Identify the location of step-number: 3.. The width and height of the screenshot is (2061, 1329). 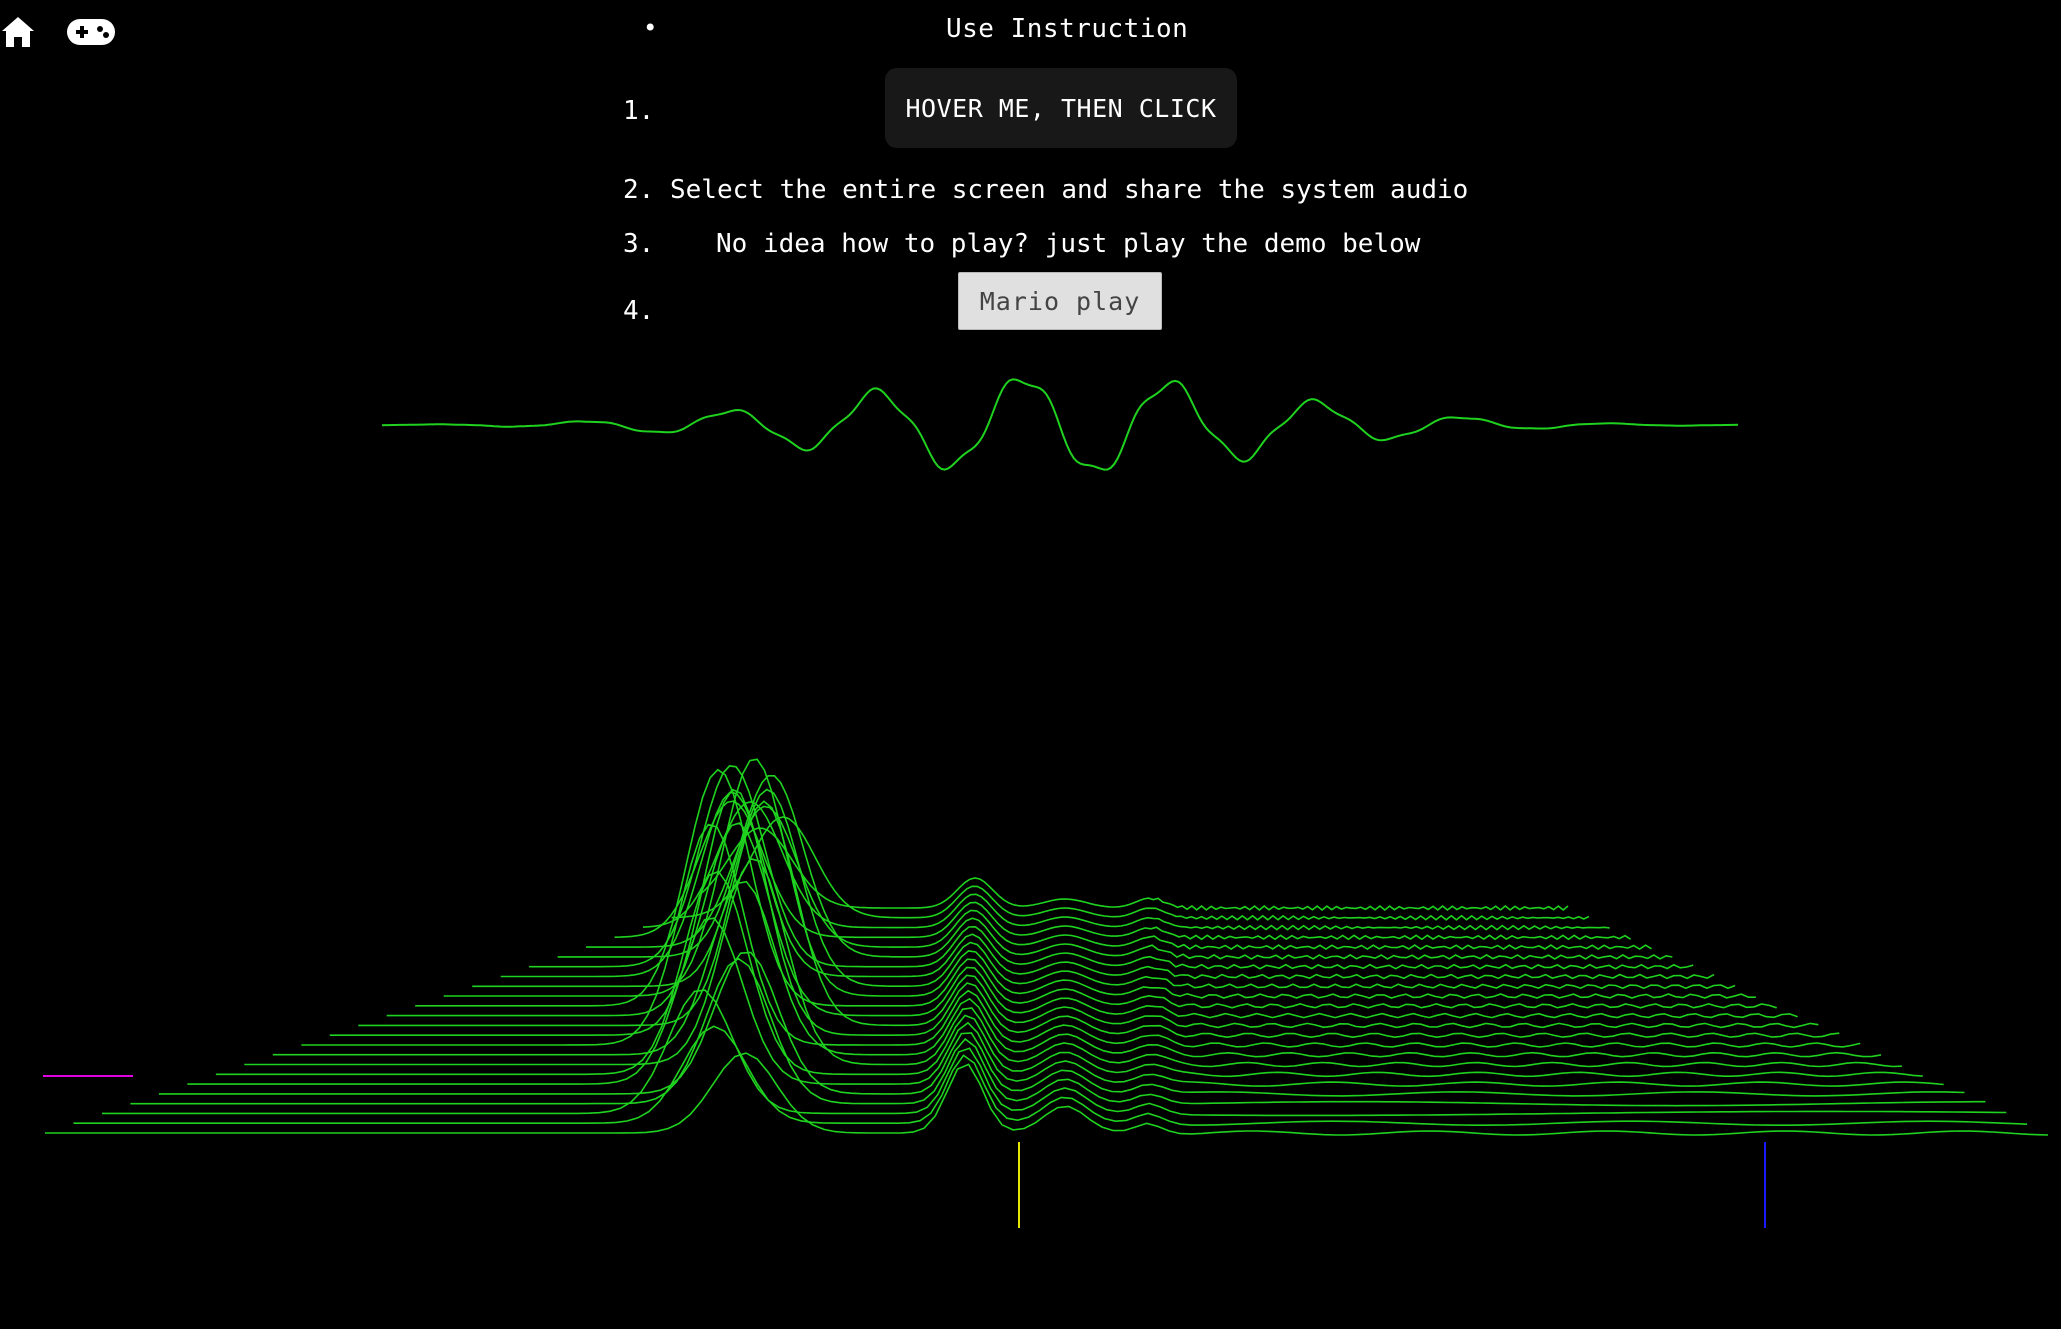
(639, 244).